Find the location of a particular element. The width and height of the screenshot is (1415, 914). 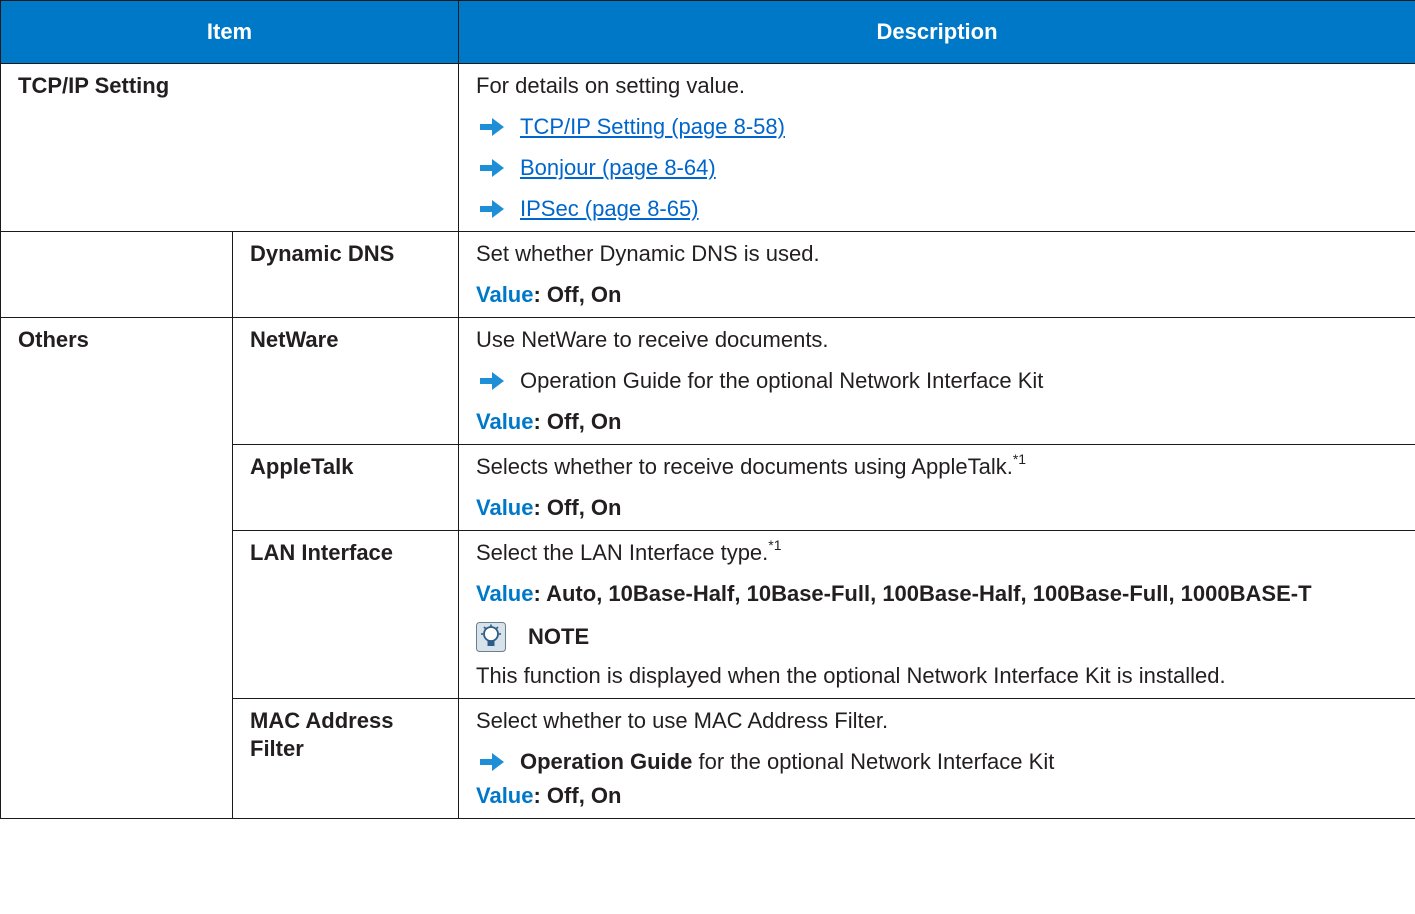

lan-interface-label: LAN Interface is located at coordinates (345, 614).